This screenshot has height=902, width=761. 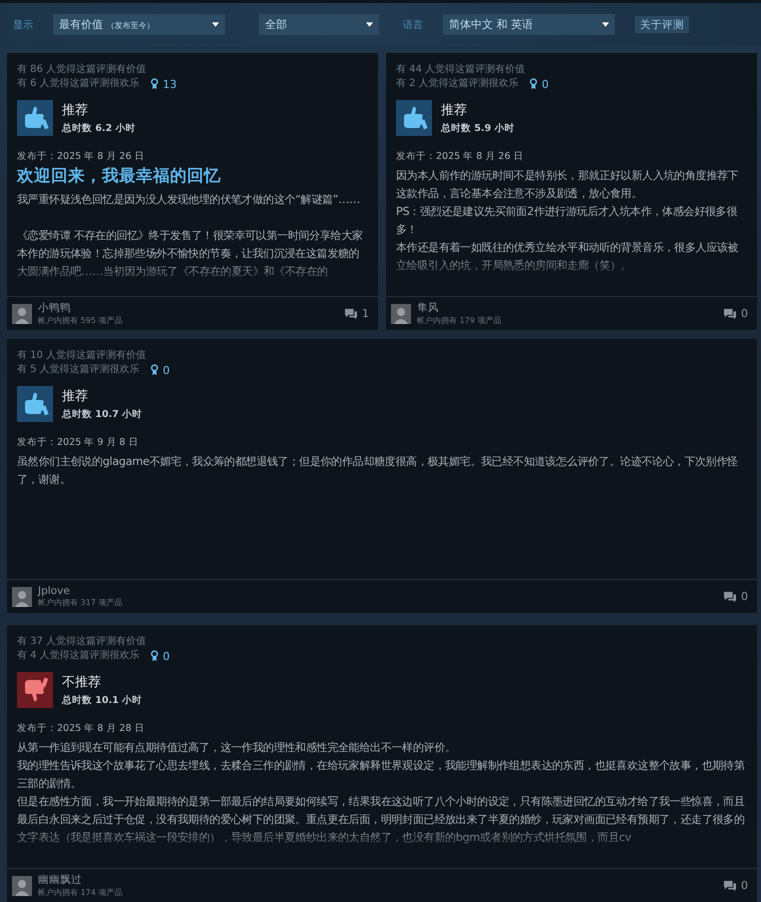 I want to click on about-reviews-button: 关于评测, so click(x=662, y=24).